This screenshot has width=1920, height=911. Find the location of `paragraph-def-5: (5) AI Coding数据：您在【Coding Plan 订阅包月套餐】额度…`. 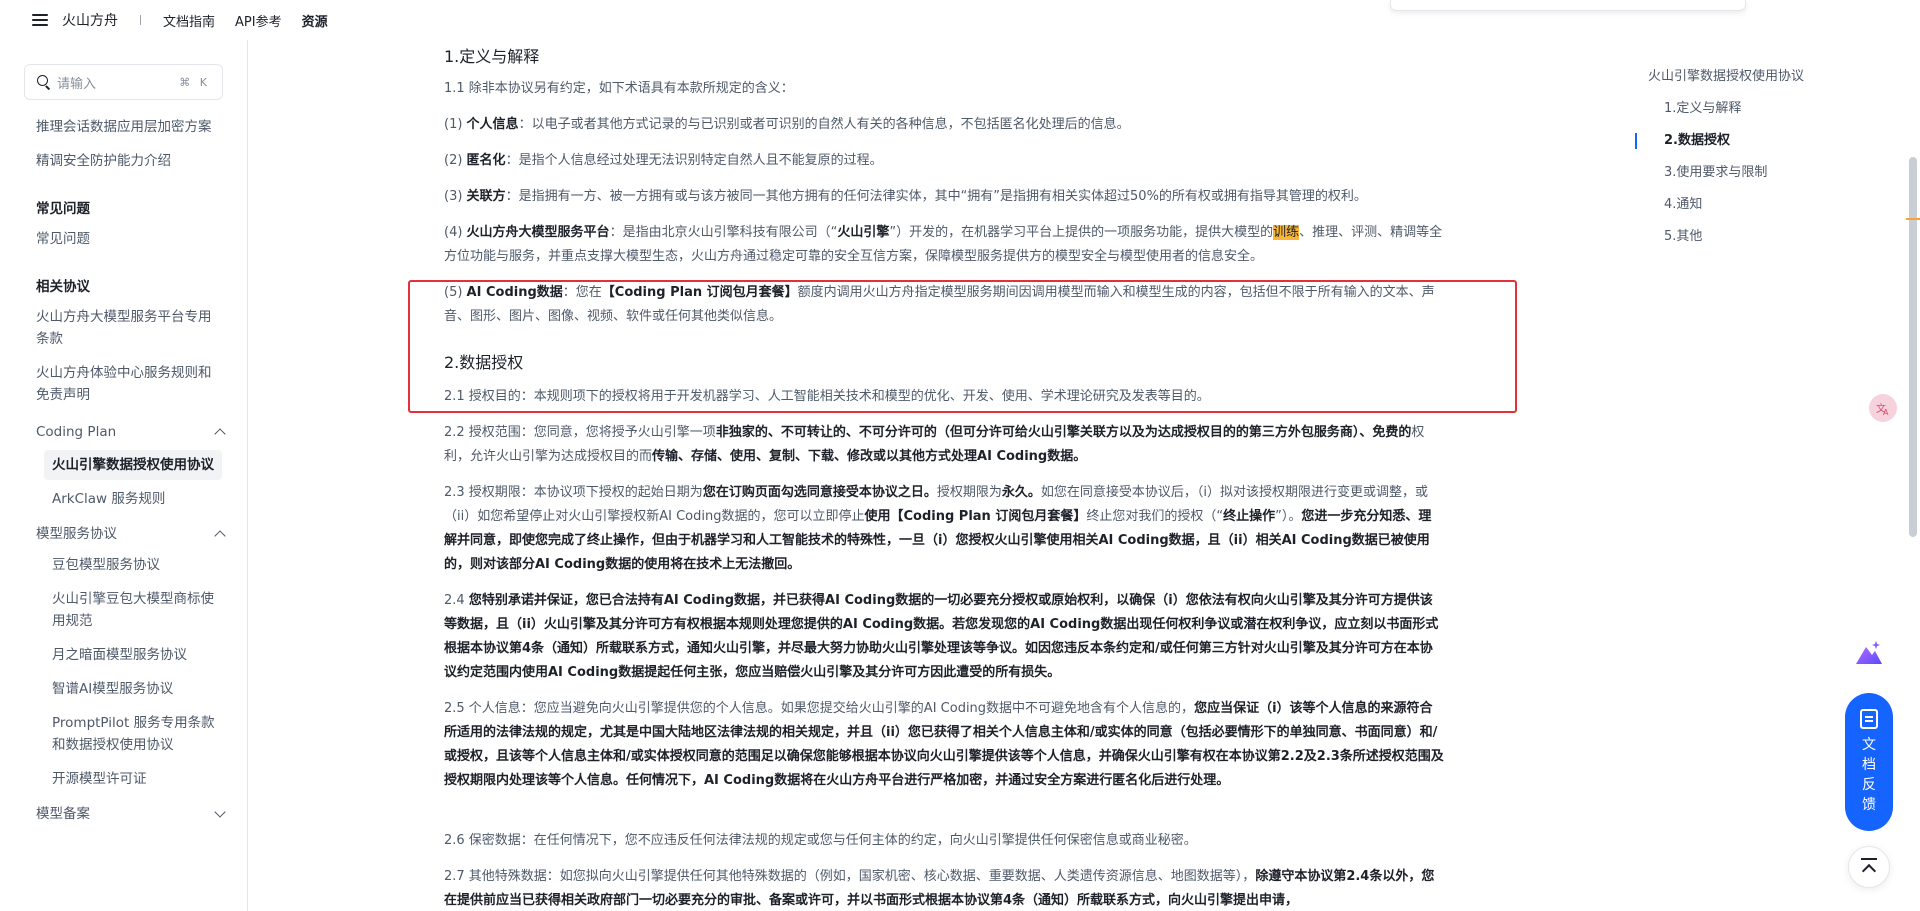

paragraph-def-5: (5) AI Coding数据：您在【Coding Plan 订阅包月套餐】额度… is located at coordinates (939, 304).